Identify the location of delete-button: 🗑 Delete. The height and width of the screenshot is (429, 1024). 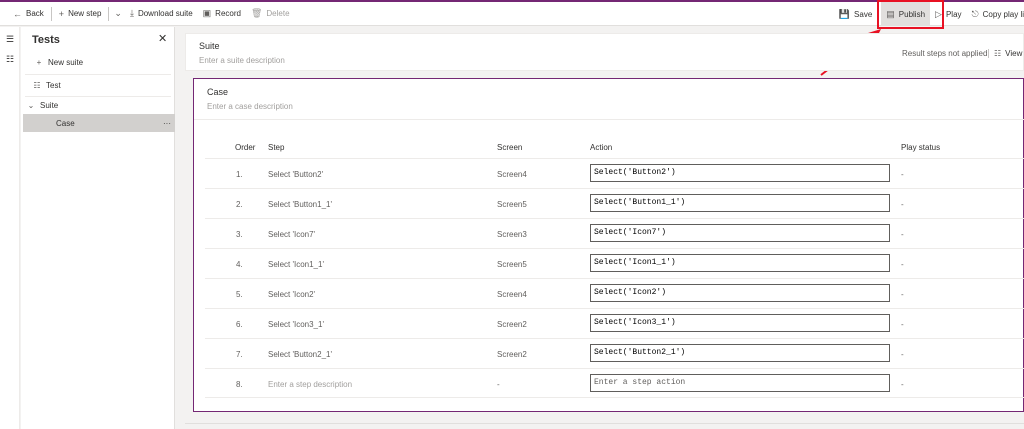
(270, 14).